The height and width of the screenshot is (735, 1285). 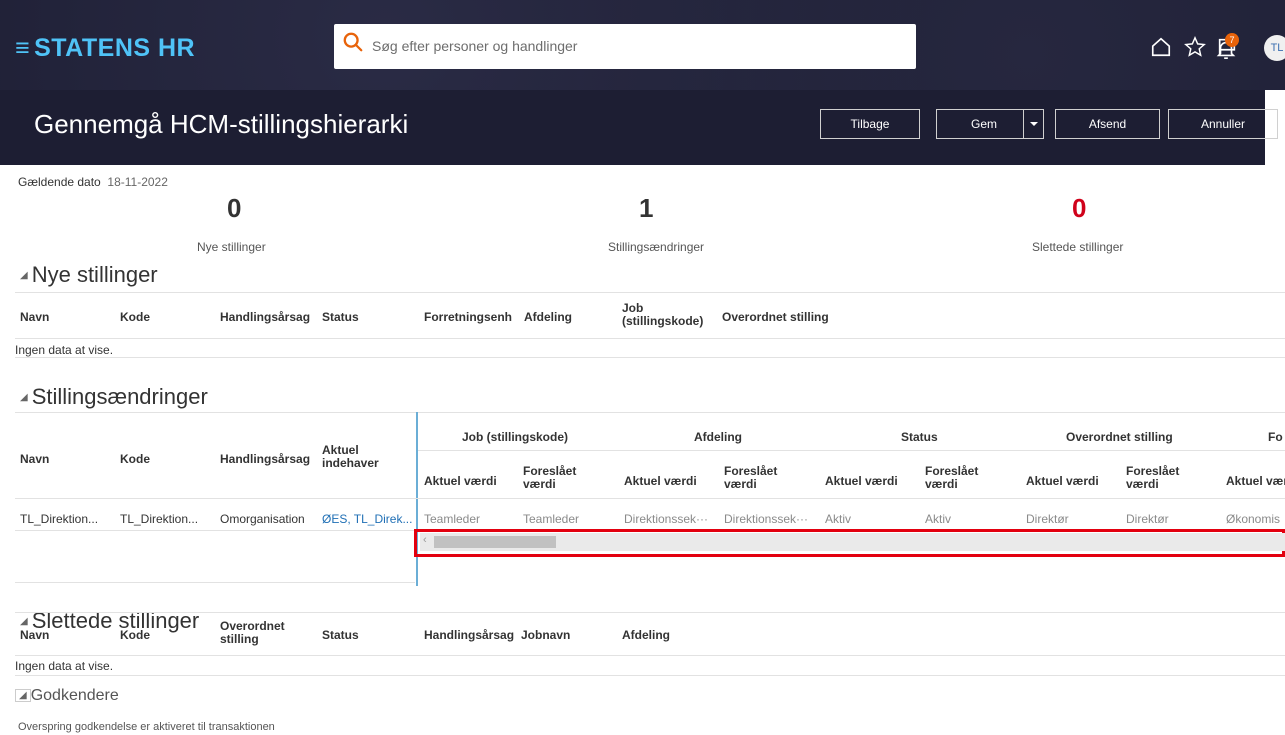 What do you see at coordinates (137, 182) in the screenshot?
I see `effective-date-value: 18-11-2022` at bounding box center [137, 182].